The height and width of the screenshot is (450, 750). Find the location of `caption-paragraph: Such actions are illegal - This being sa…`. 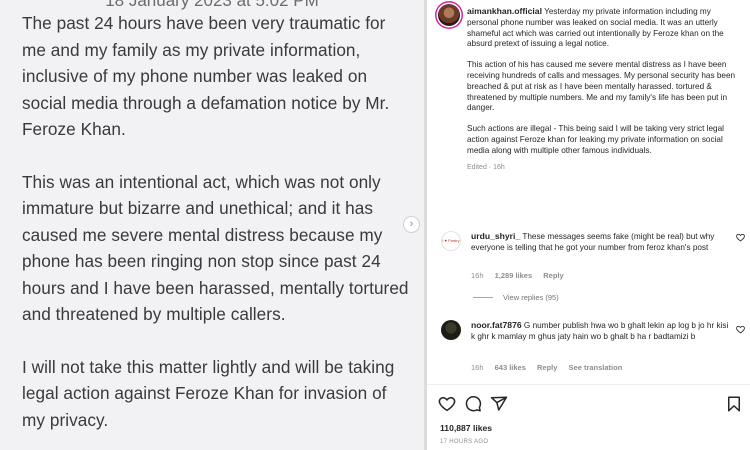

caption-paragraph: Such actions are illegal - This being sa… is located at coordinates (595, 139).